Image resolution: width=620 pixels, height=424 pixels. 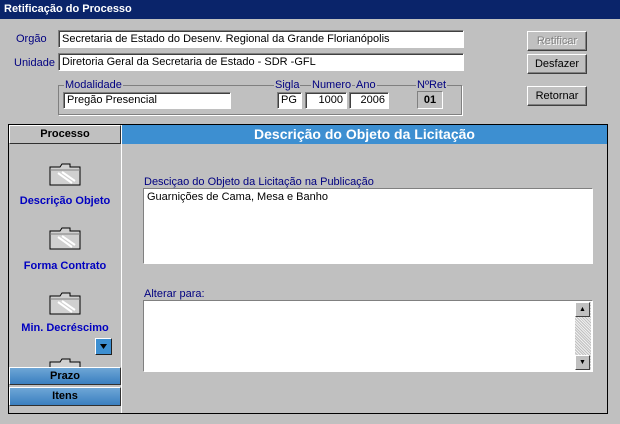 I want to click on retornar-button: Retornar, so click(x=557, y=96).